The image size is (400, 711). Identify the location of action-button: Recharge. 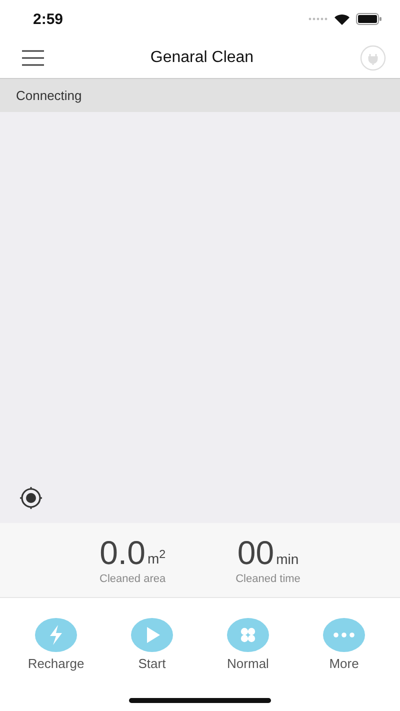
(56, 646).